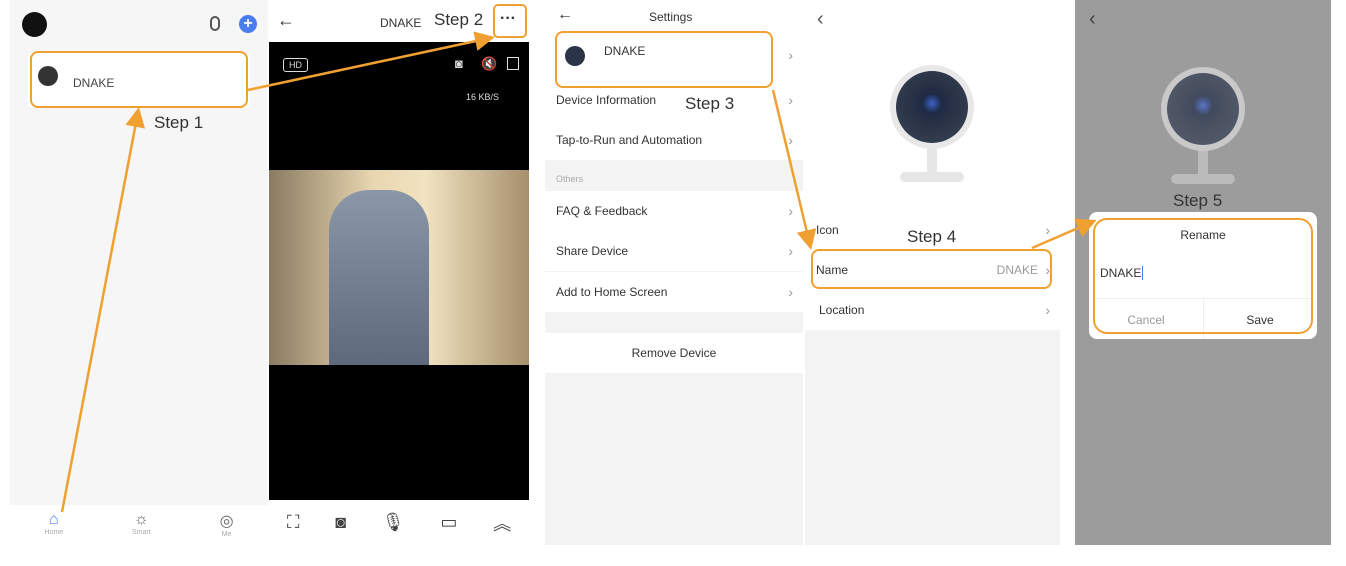 This screenshot has height=566, width=1346. What do you see at coordinates (606, 100) in the screenshot?
I see `row-label: Device Information` at bounding box center [606, 100].